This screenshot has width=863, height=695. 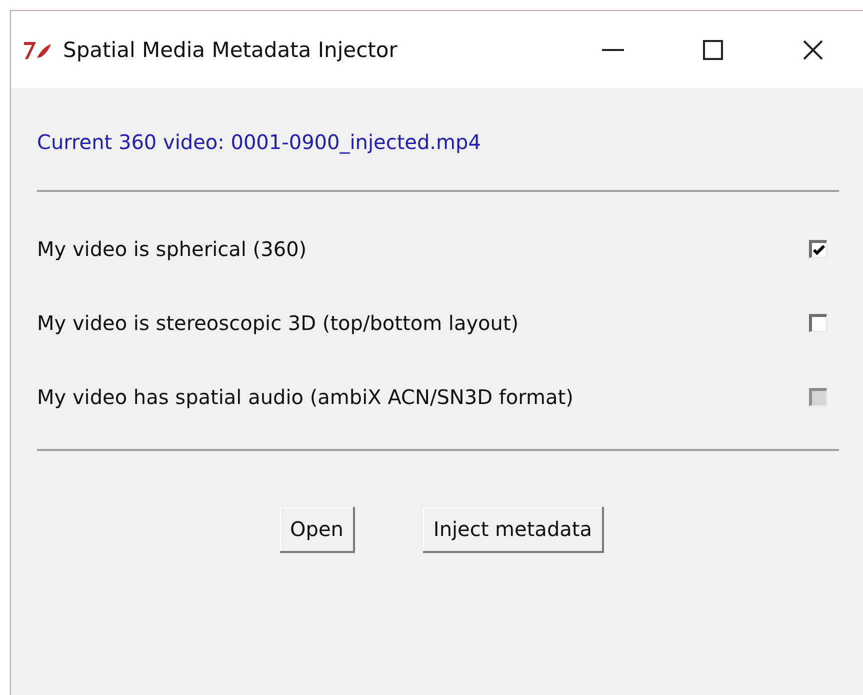 What do you see at coordinates (230, 50) in the screenshot?
I see `window-title: Spatial Media Metadata Injector` at bounding box center [230, 50].